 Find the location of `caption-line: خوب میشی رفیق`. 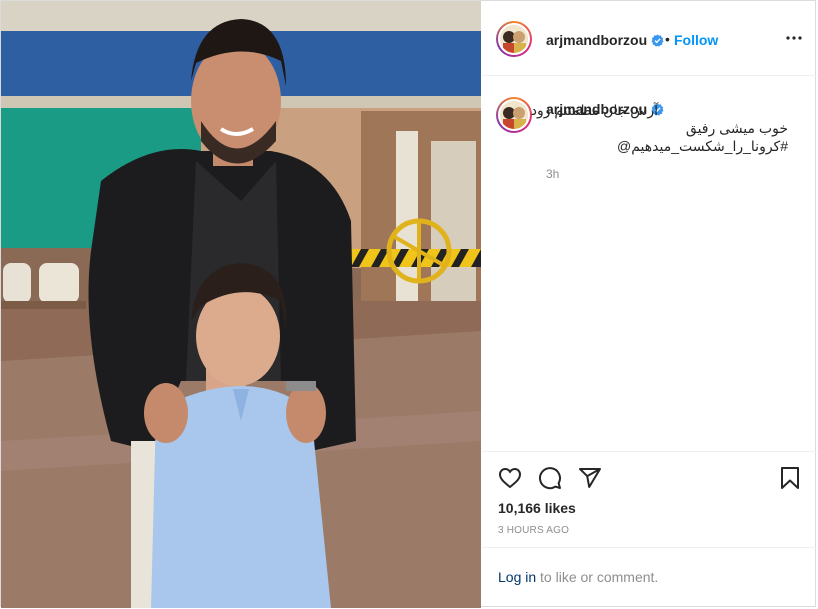

caption-line: خوب میشی رفیق is located at coordinates (736, 128).